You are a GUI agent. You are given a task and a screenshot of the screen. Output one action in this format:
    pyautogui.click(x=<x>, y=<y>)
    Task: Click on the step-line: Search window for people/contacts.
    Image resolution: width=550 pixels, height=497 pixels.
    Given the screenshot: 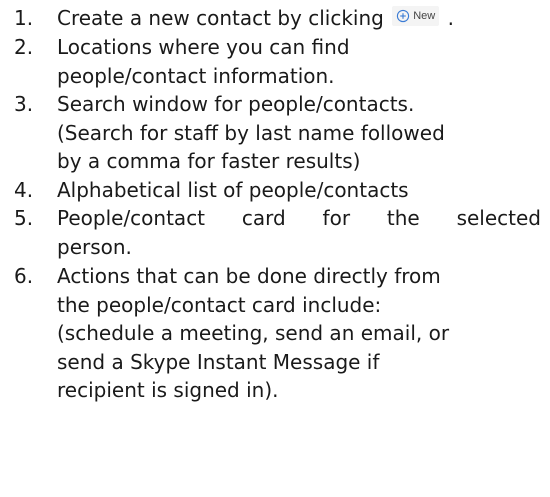 What is the action you would take?
    pyautogui.click(x=236, y=104)
    